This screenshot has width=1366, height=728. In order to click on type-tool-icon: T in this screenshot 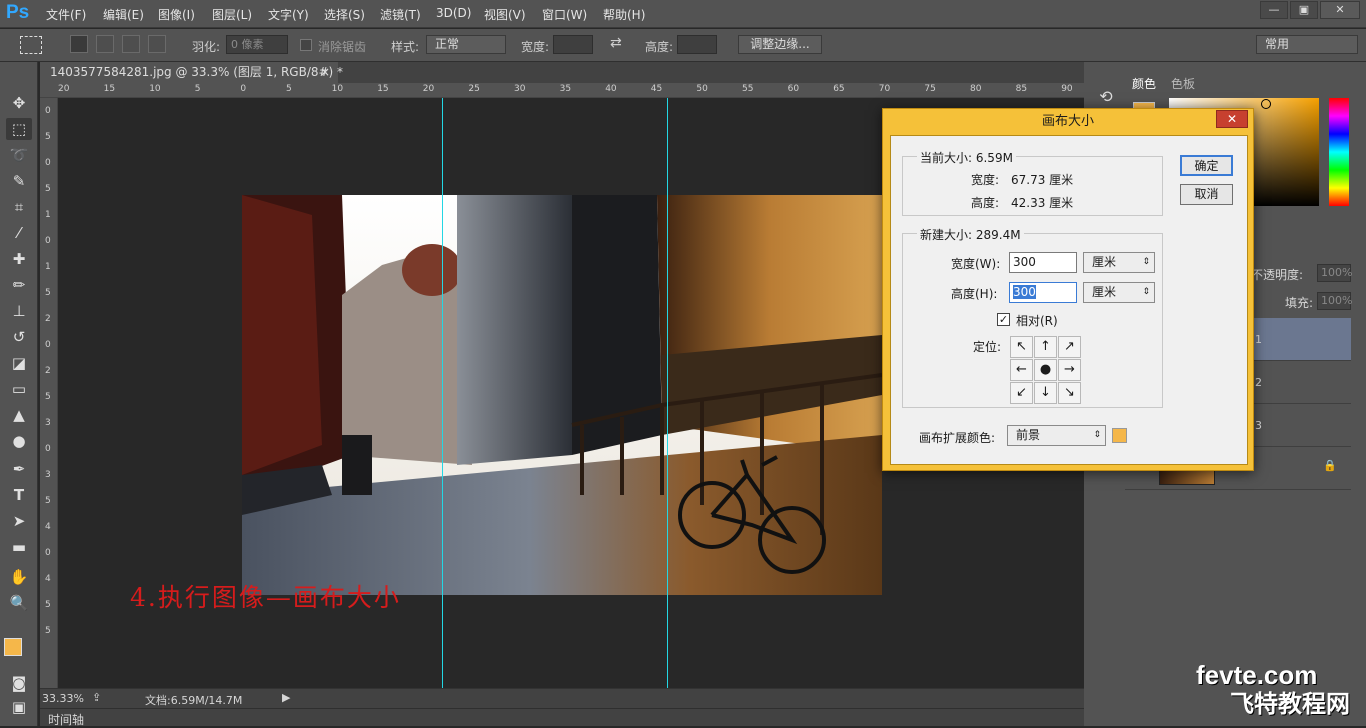, I will do `click(19, 495)`.